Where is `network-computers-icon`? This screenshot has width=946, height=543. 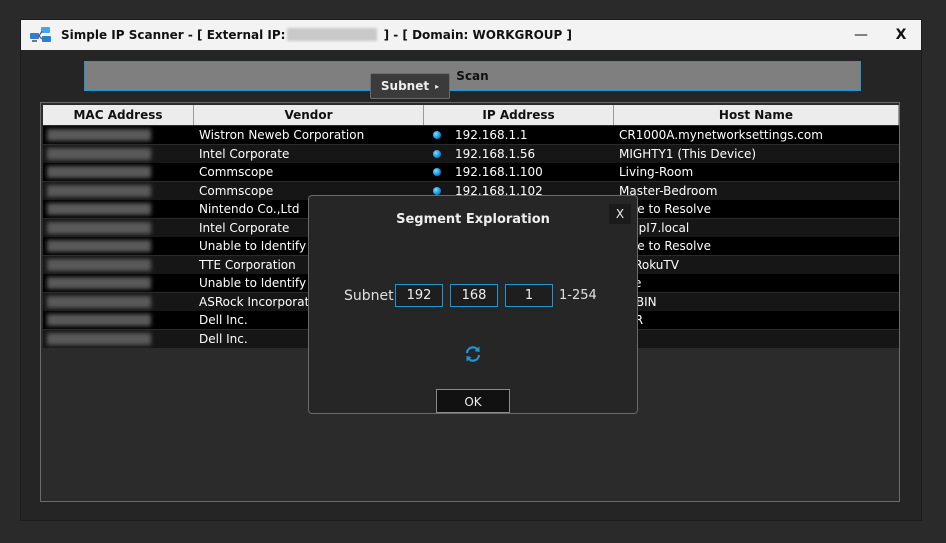
network-computers-icon is located at coordinates (40, 34).